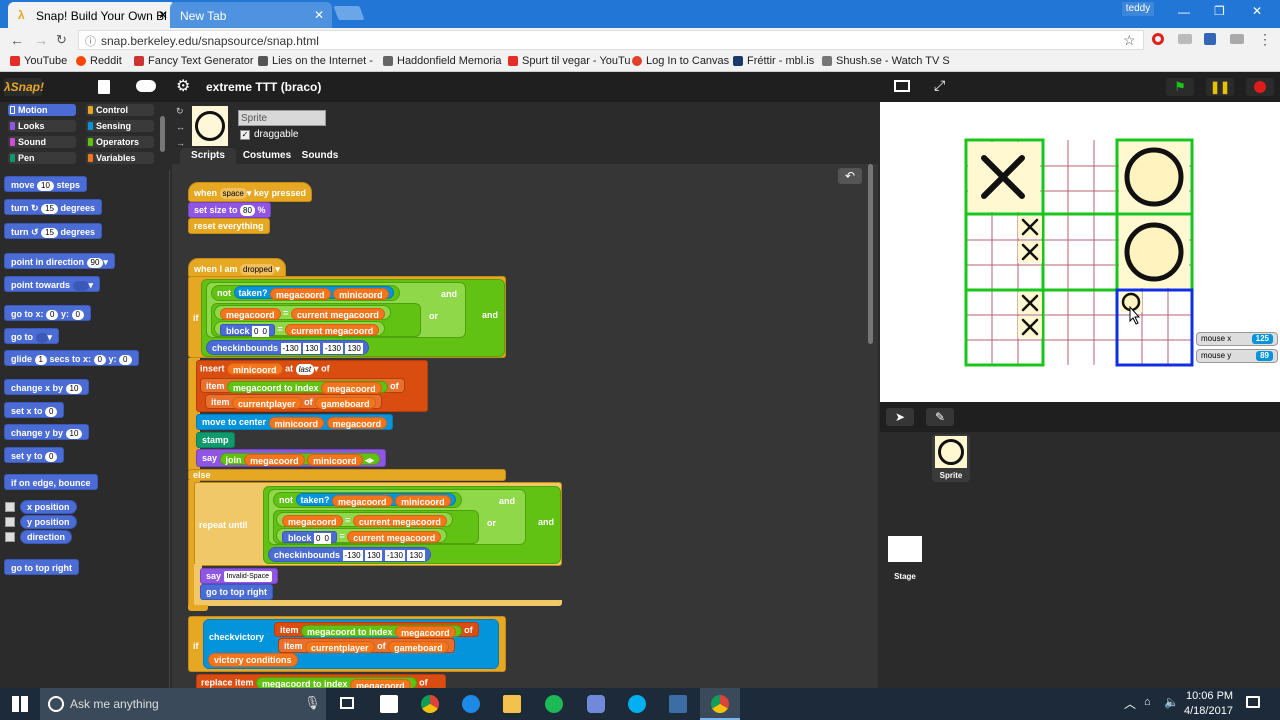  I want to click on item-of-gameboard-block: item currentplayer of gameboard, so click(293, 401).